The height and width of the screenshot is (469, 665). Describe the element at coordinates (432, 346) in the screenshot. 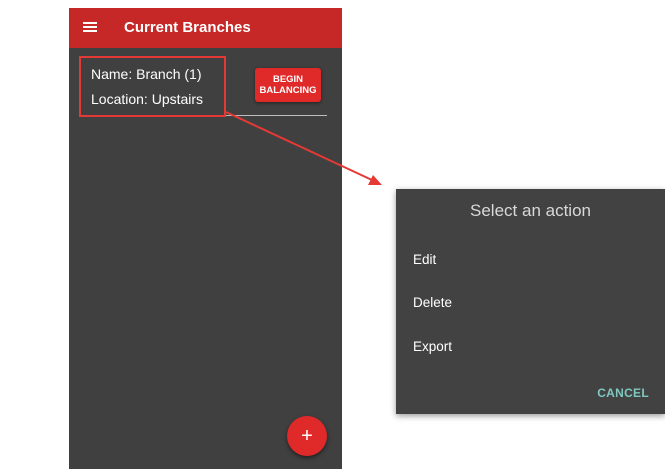

I see `dialog-item-export: Export` at that location.